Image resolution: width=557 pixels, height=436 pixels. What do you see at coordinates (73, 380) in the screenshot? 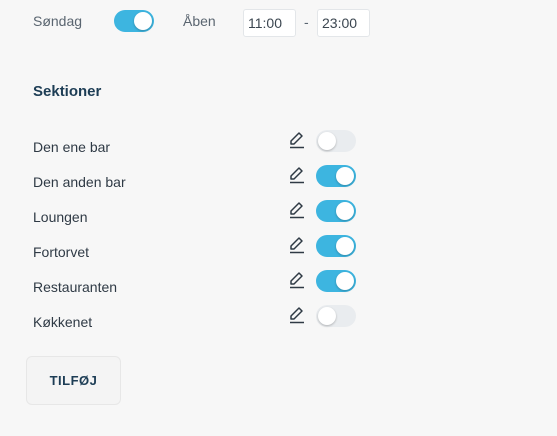
I see `add-section-button: TILFØJ` at bounding box center [73, 380].